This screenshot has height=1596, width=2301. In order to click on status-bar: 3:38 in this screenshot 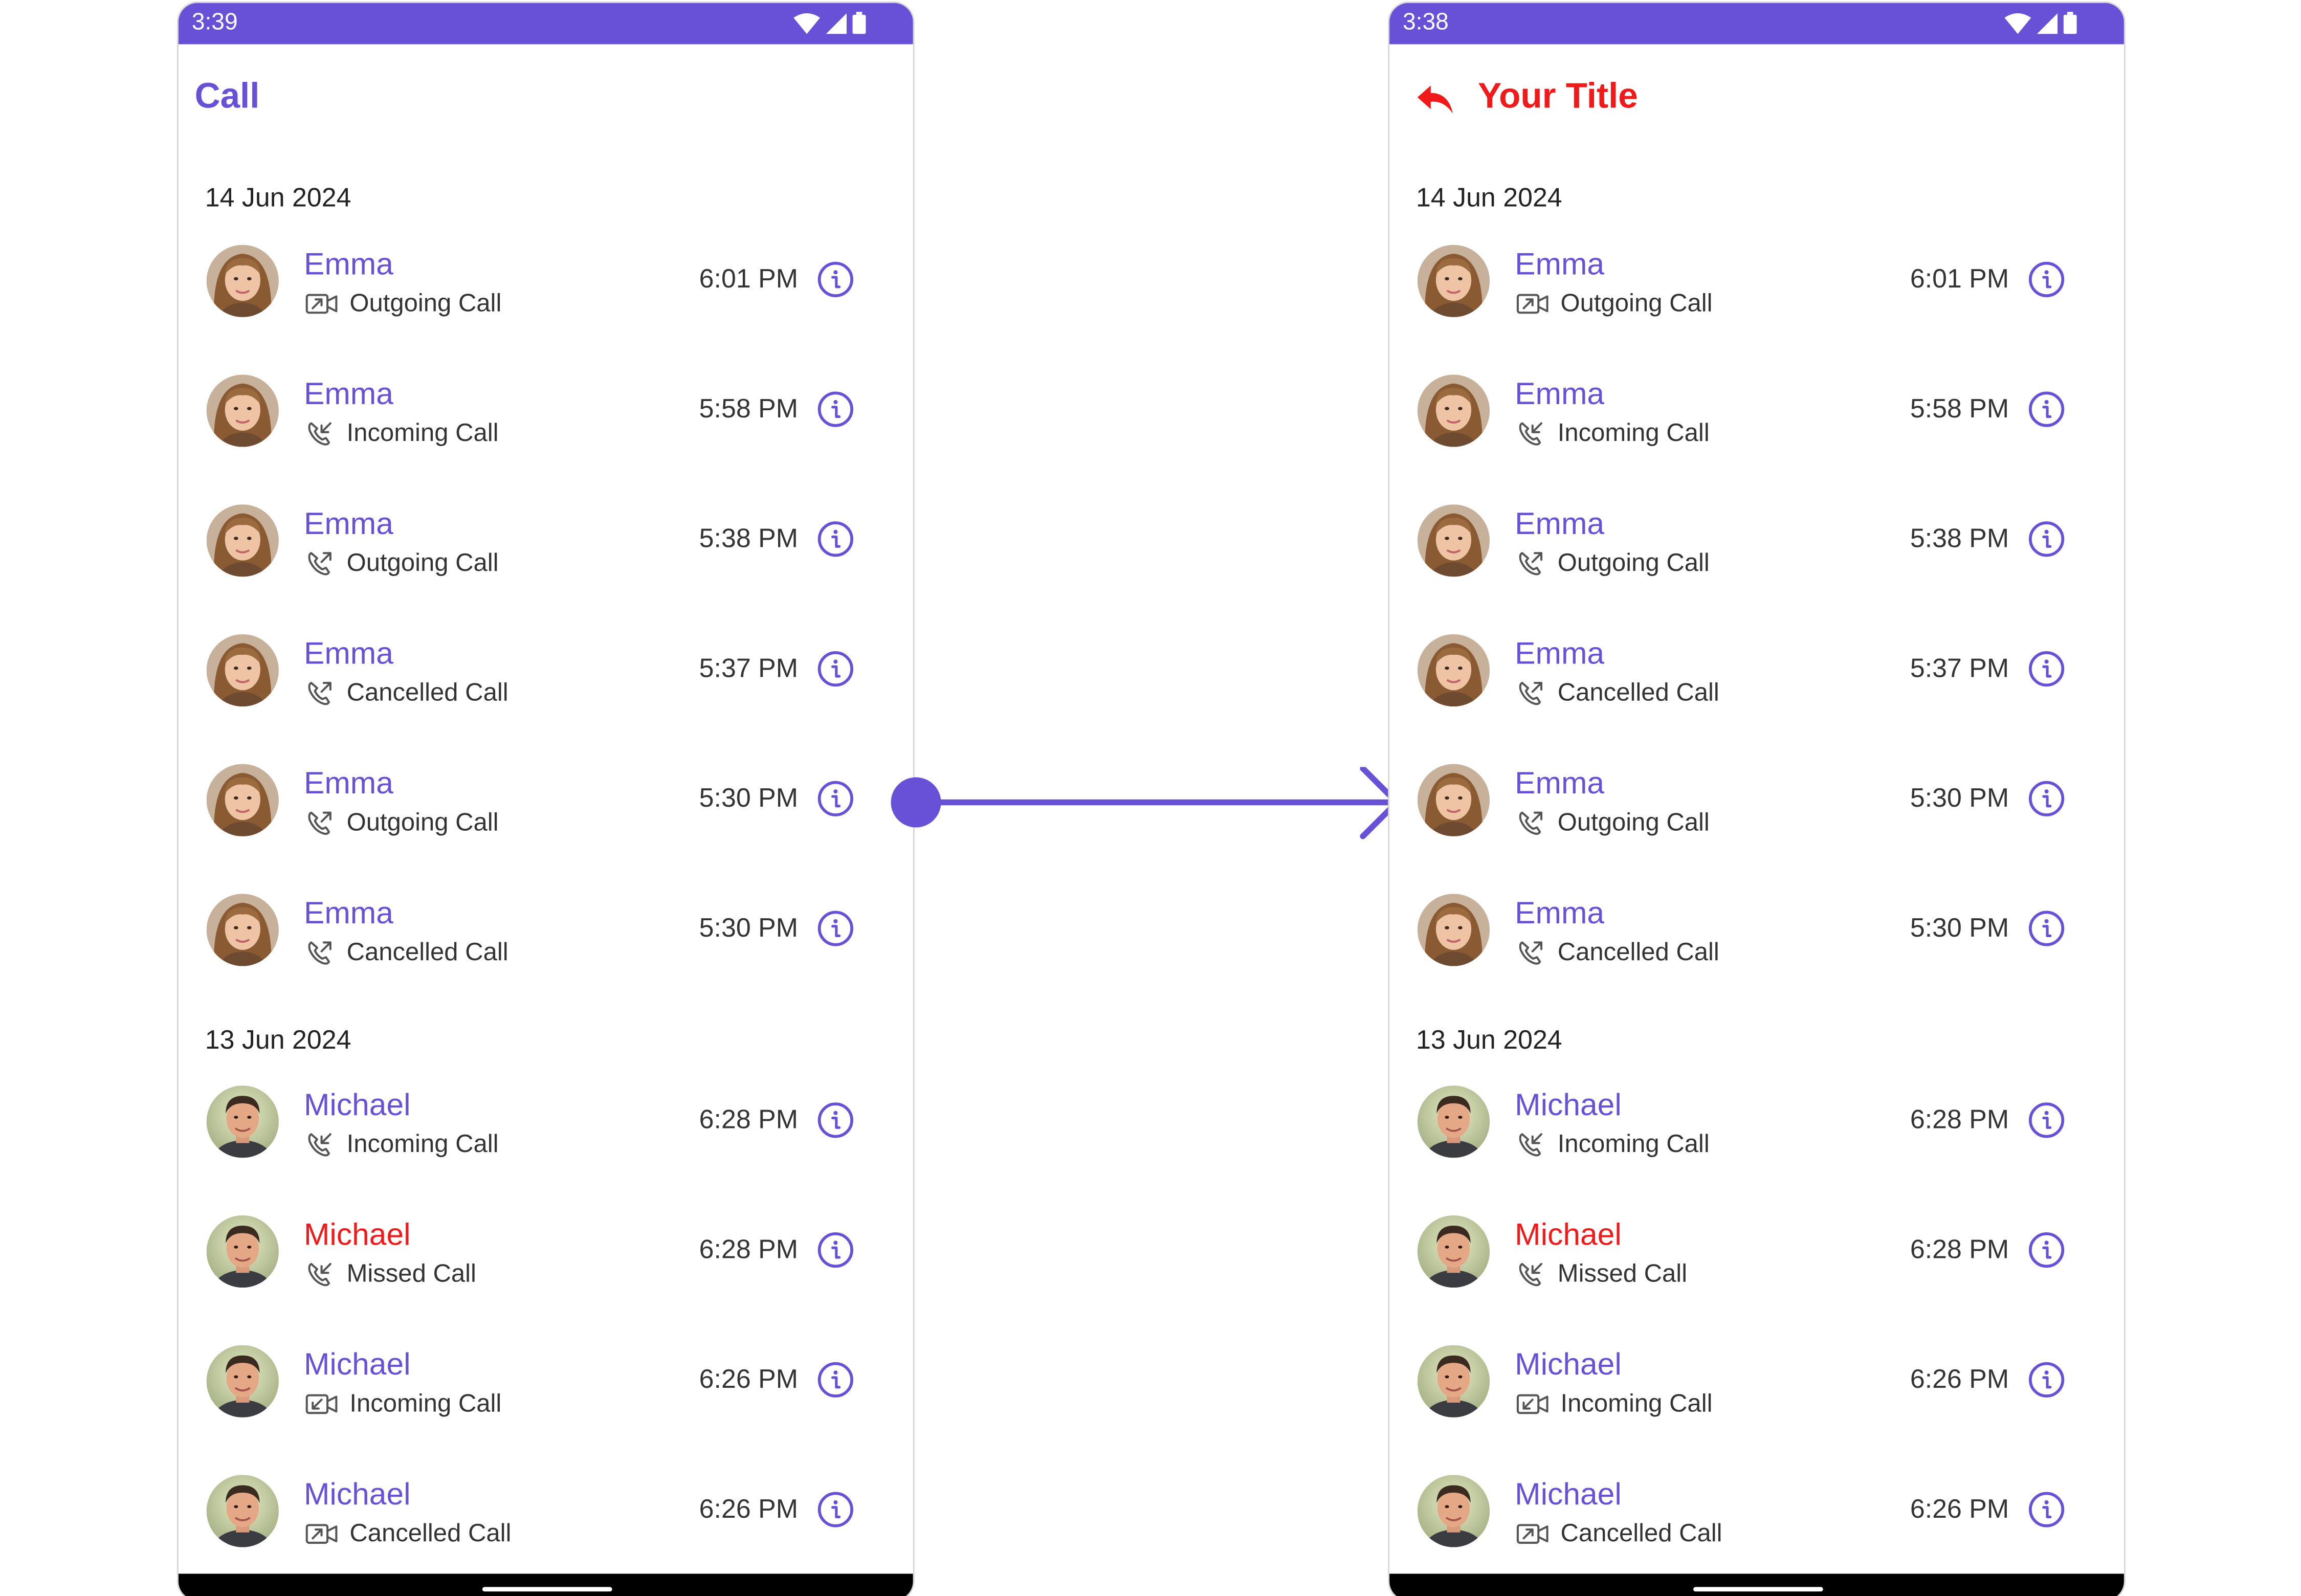, I will do `click(1756, 24)`.